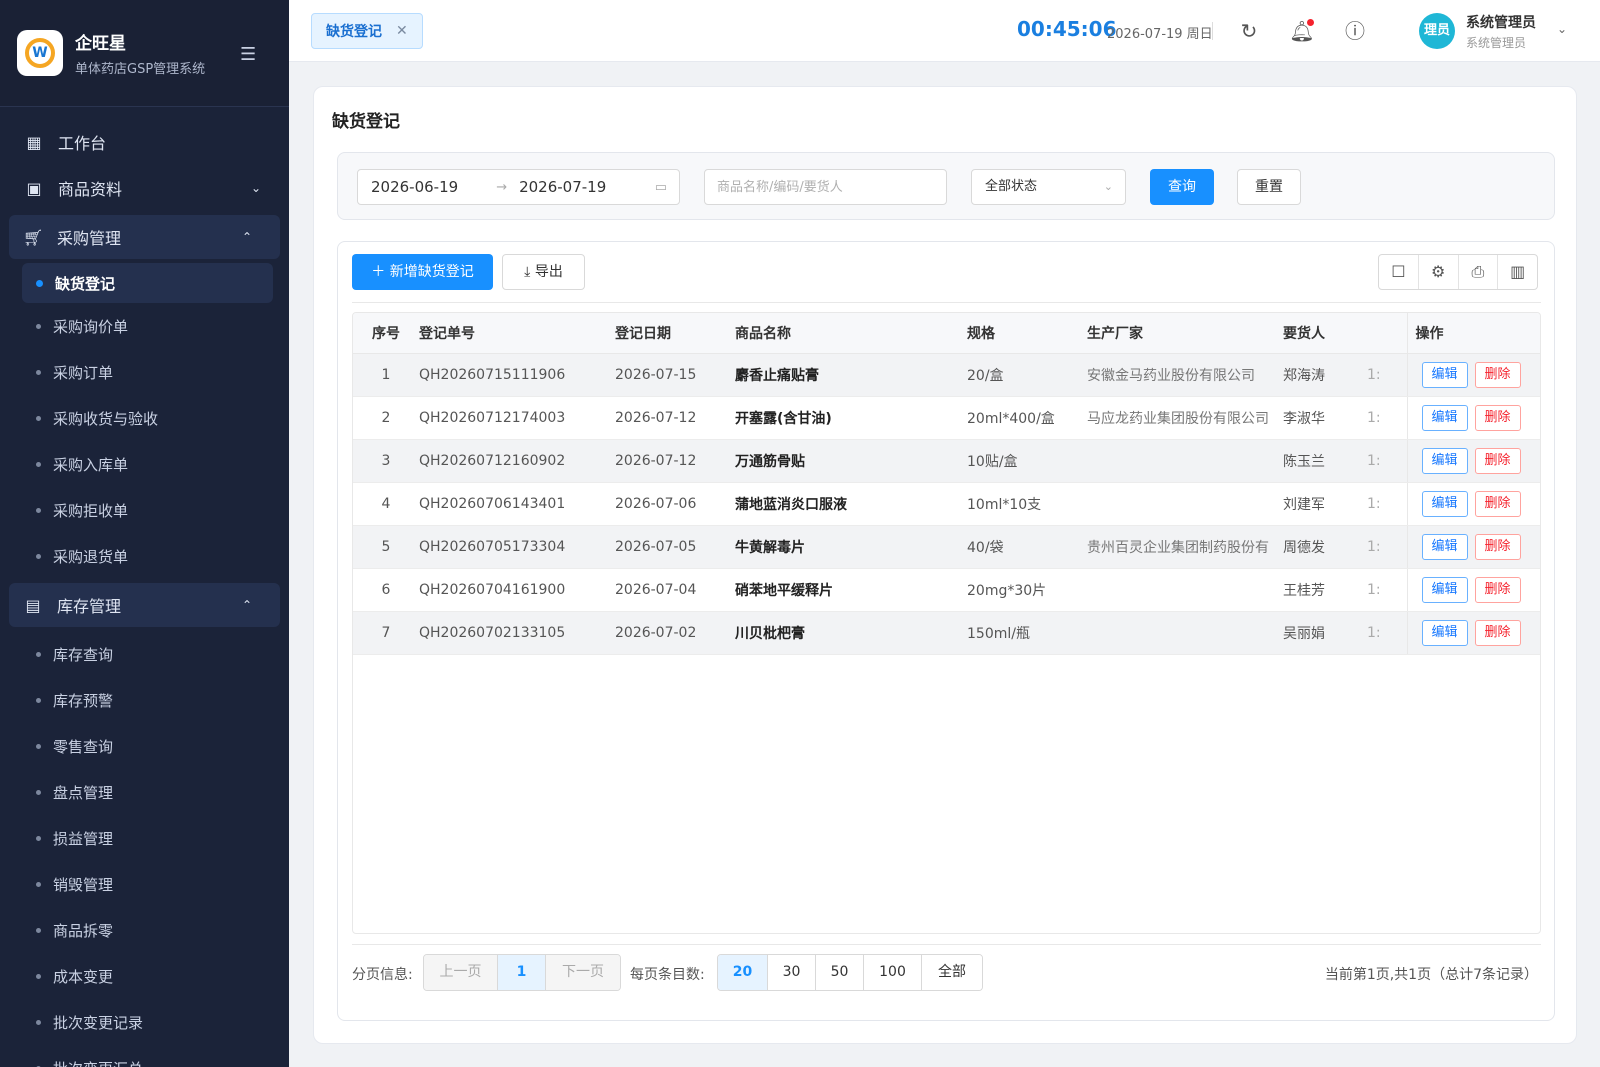 This screenshot has width=1600, height=1067. Describe the element at coordinates (1171, 418) in the screenshot. I see `manufacturer: 马应龙药业集团股份有限公司` at that location.